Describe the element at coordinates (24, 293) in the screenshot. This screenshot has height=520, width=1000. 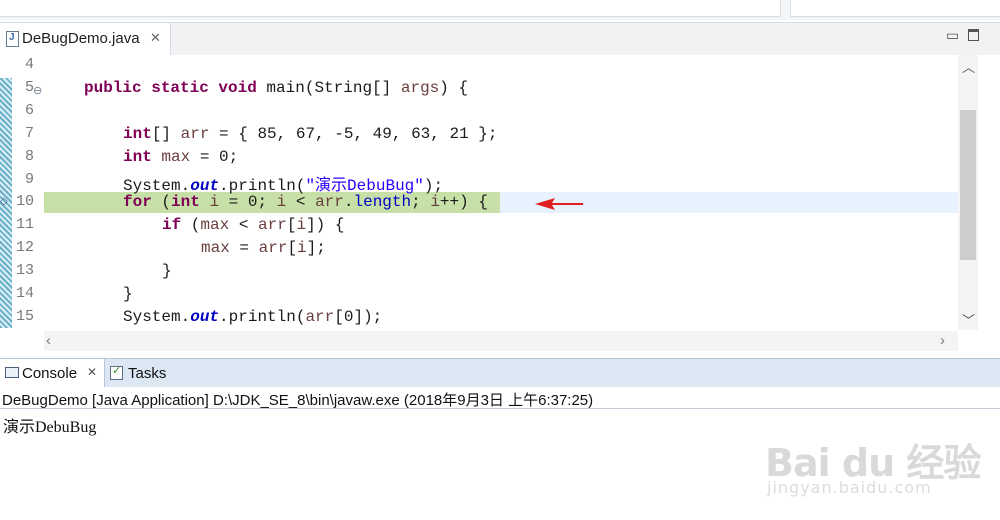
I see `line-number: 14` at that location.